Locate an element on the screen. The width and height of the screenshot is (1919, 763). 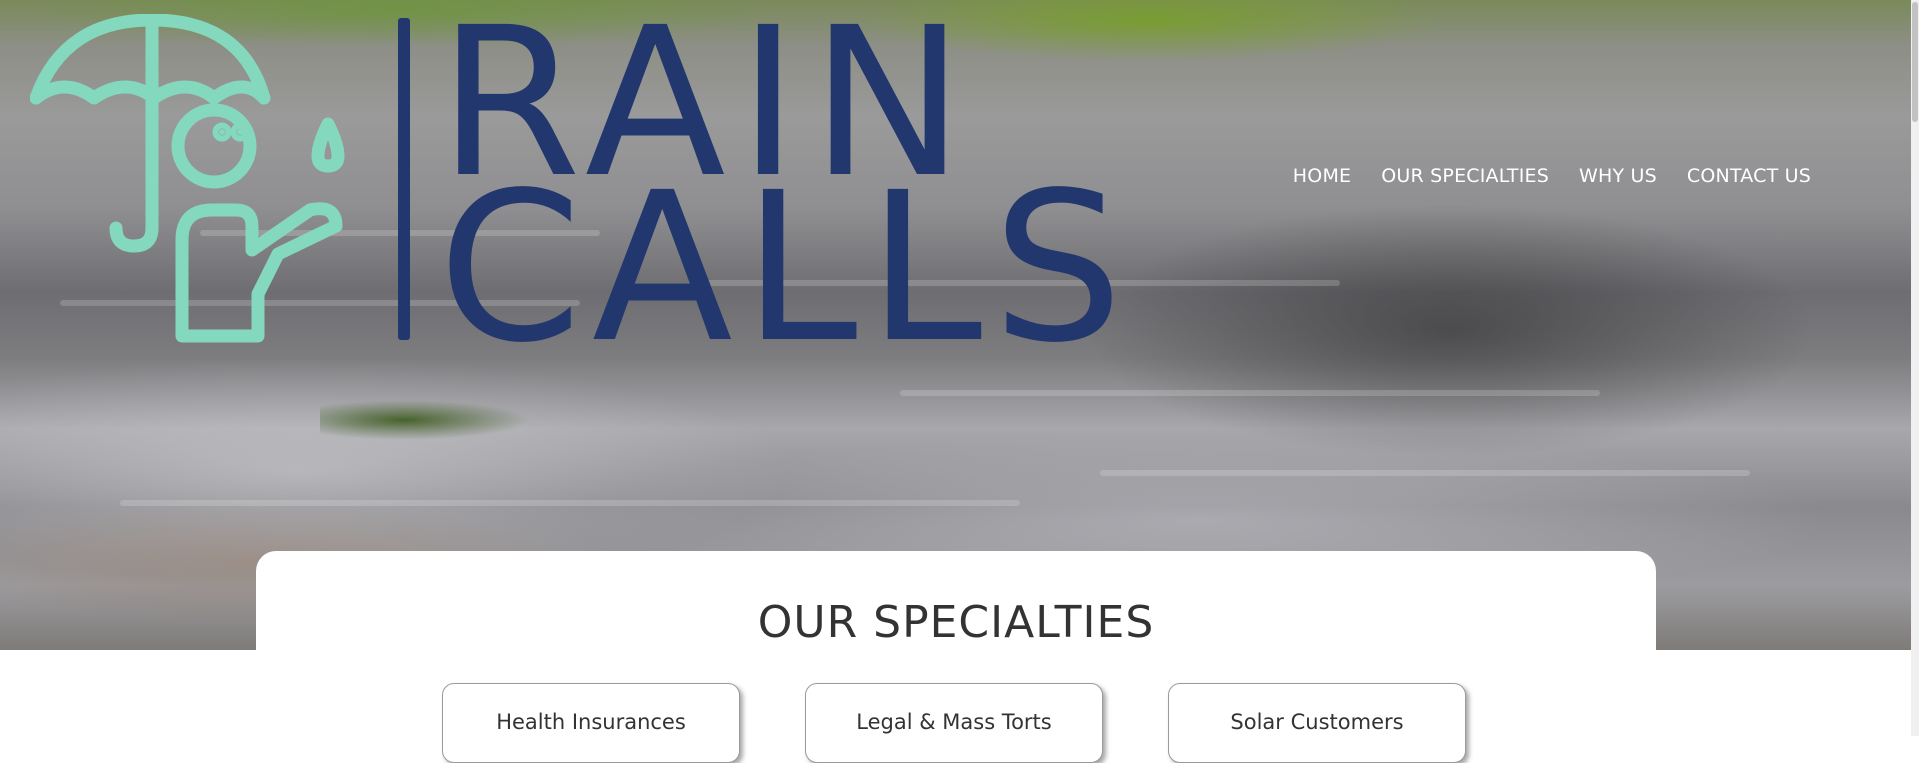
logo-divider is located at coordinates (404, 179).